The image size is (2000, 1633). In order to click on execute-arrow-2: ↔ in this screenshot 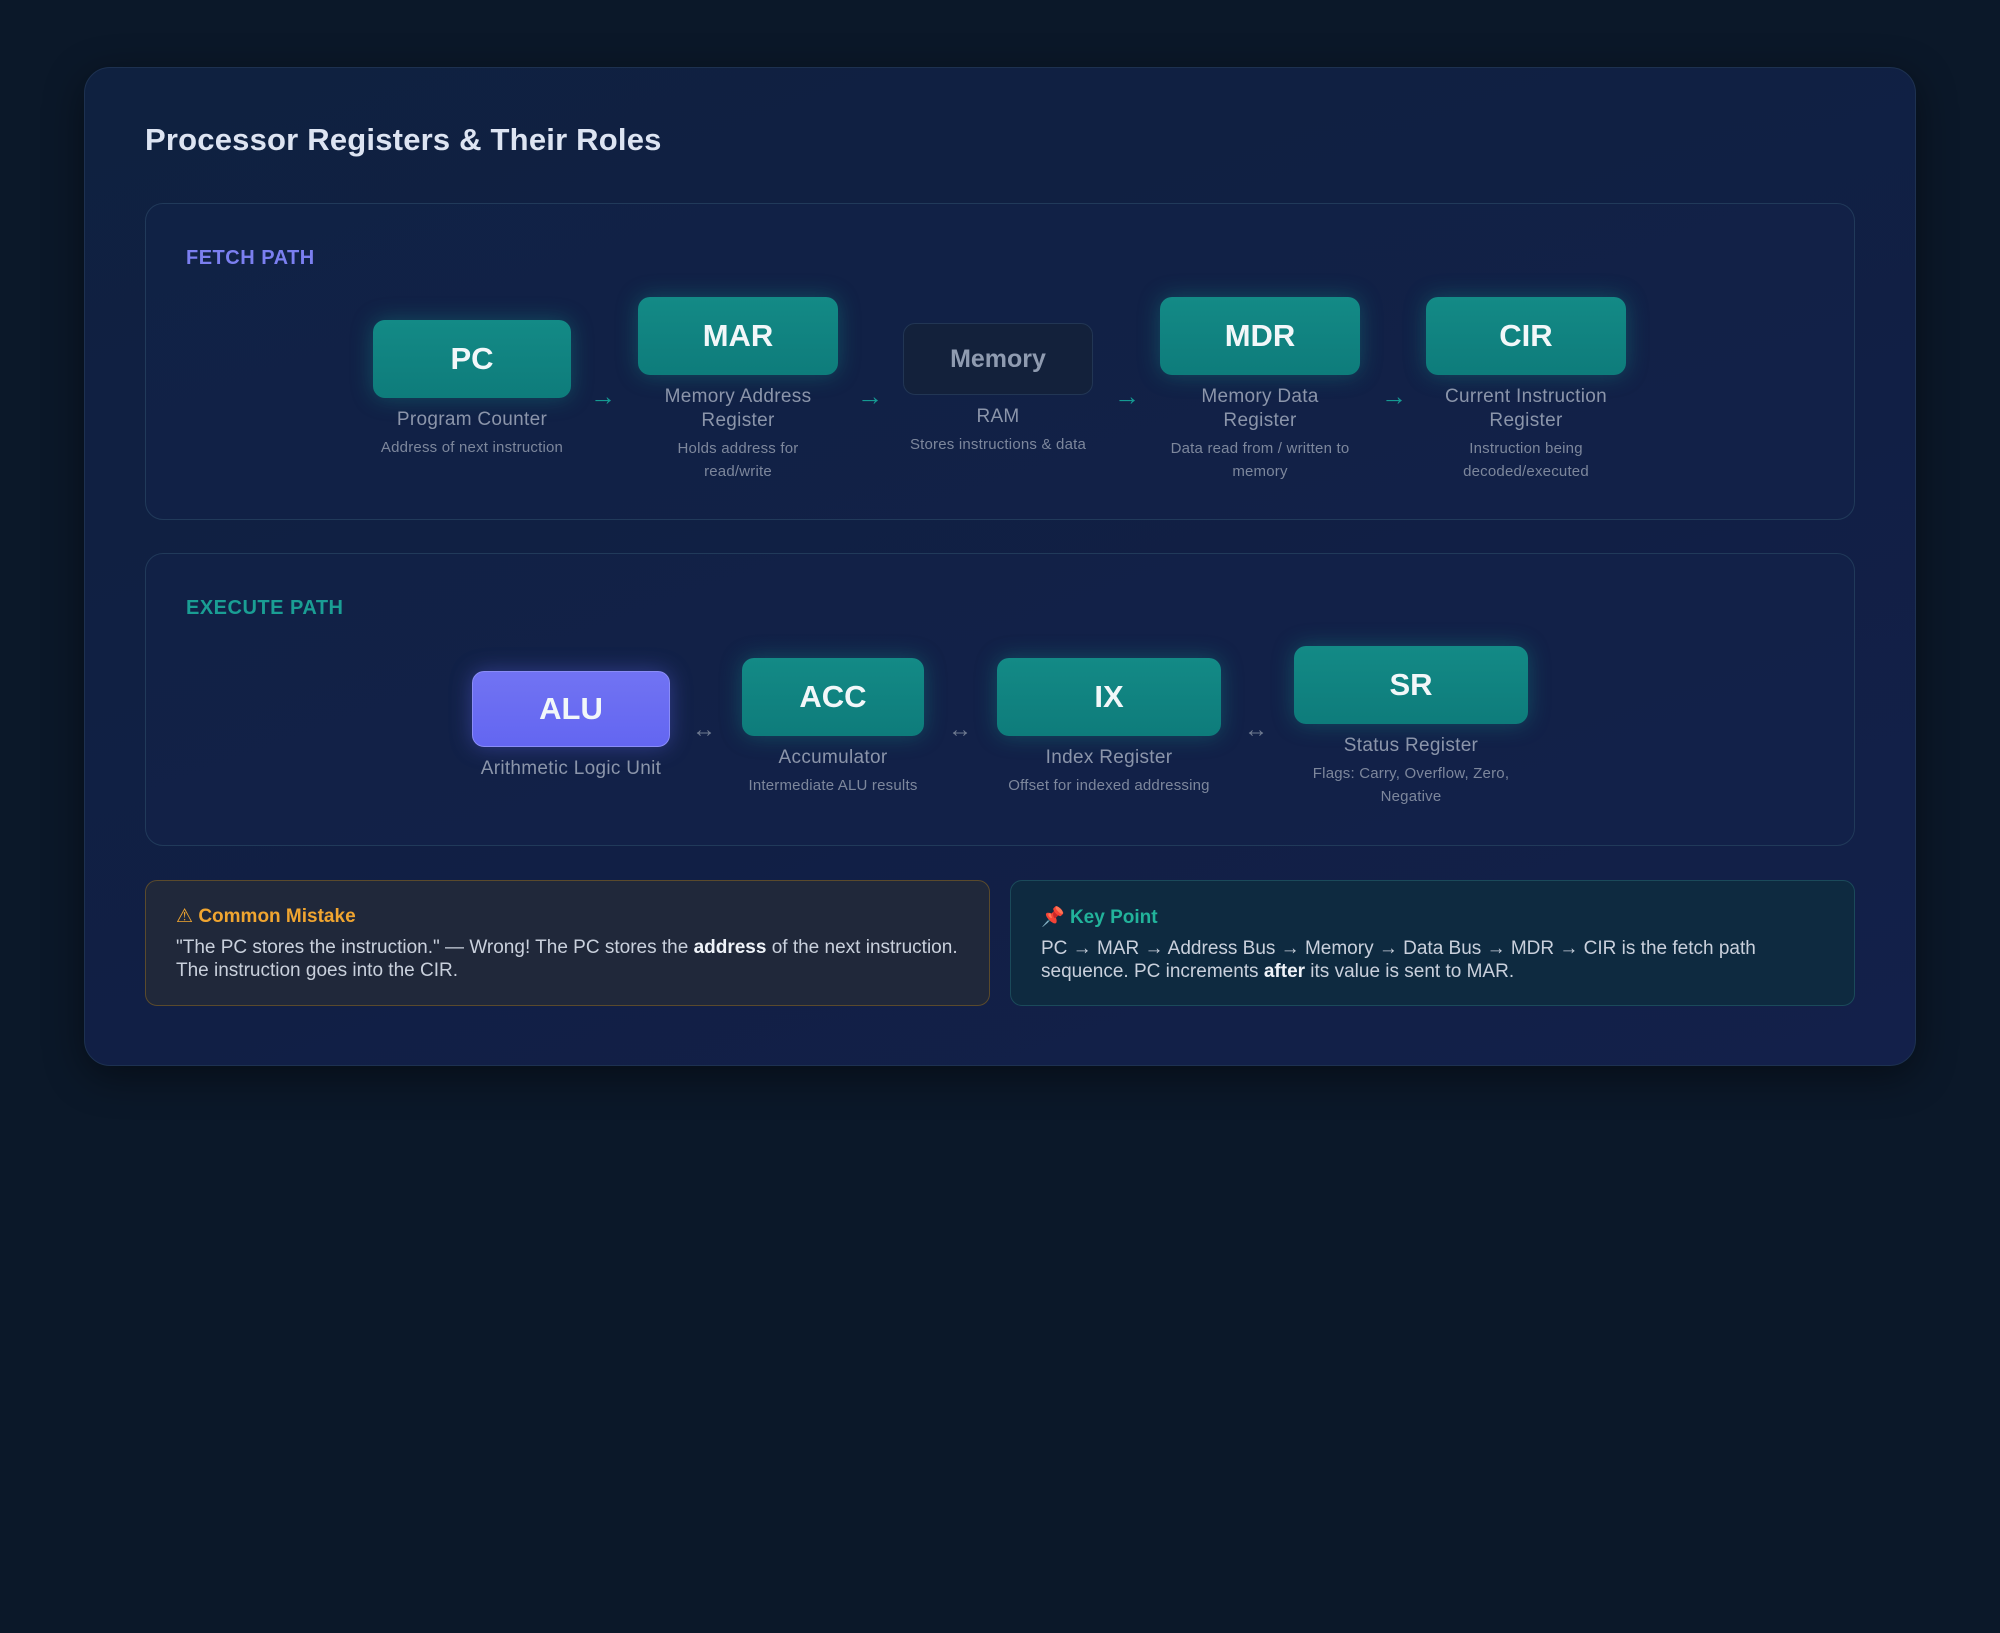, I will do `click(960, 729)`.